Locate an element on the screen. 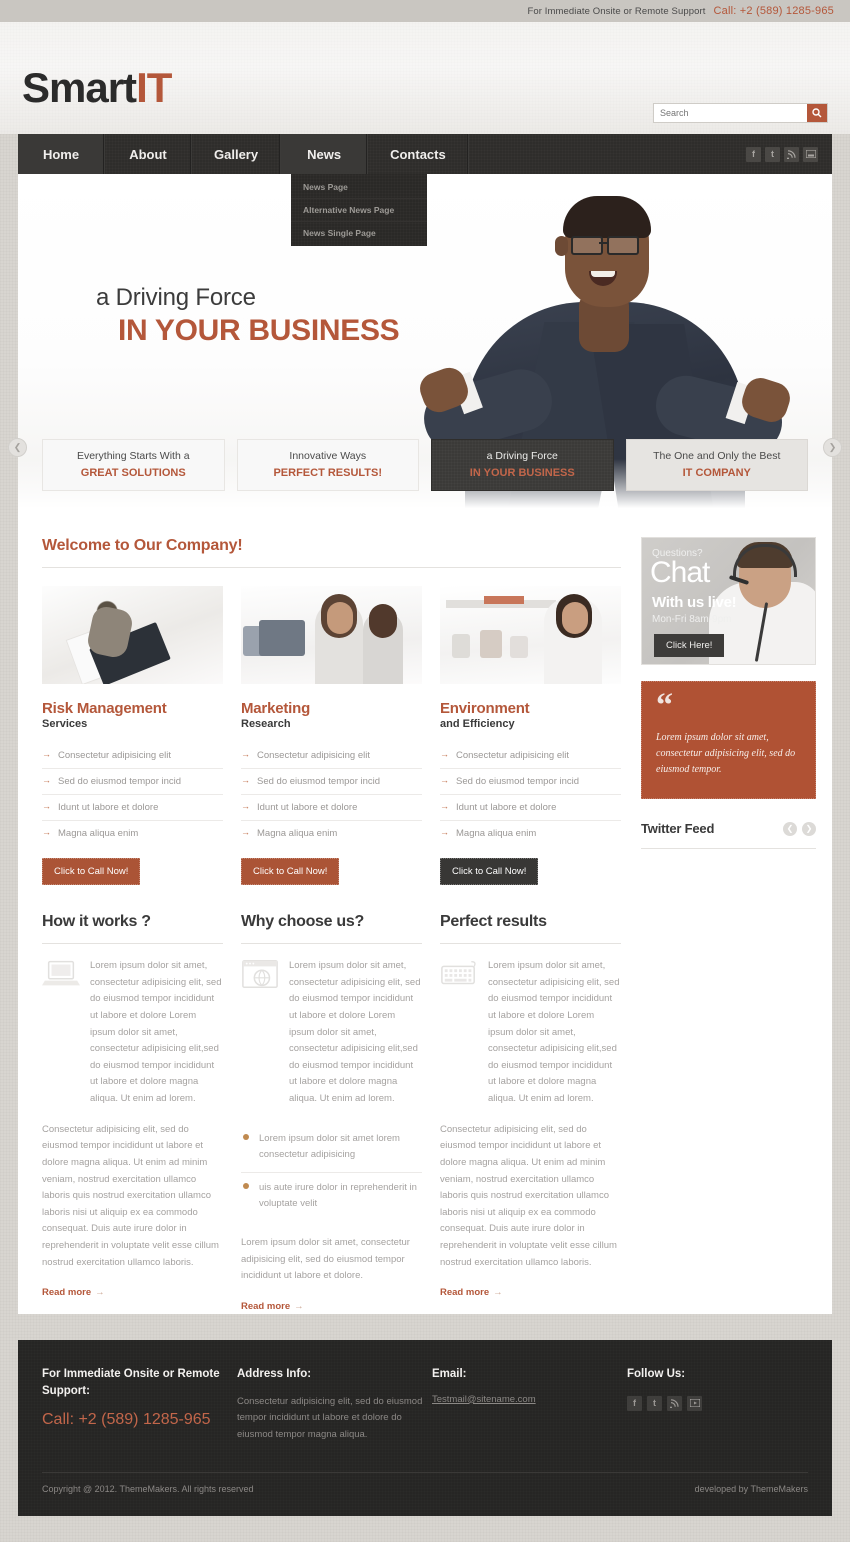 The image size is (850, 1542). search-input is located at coordinates (730, 113).